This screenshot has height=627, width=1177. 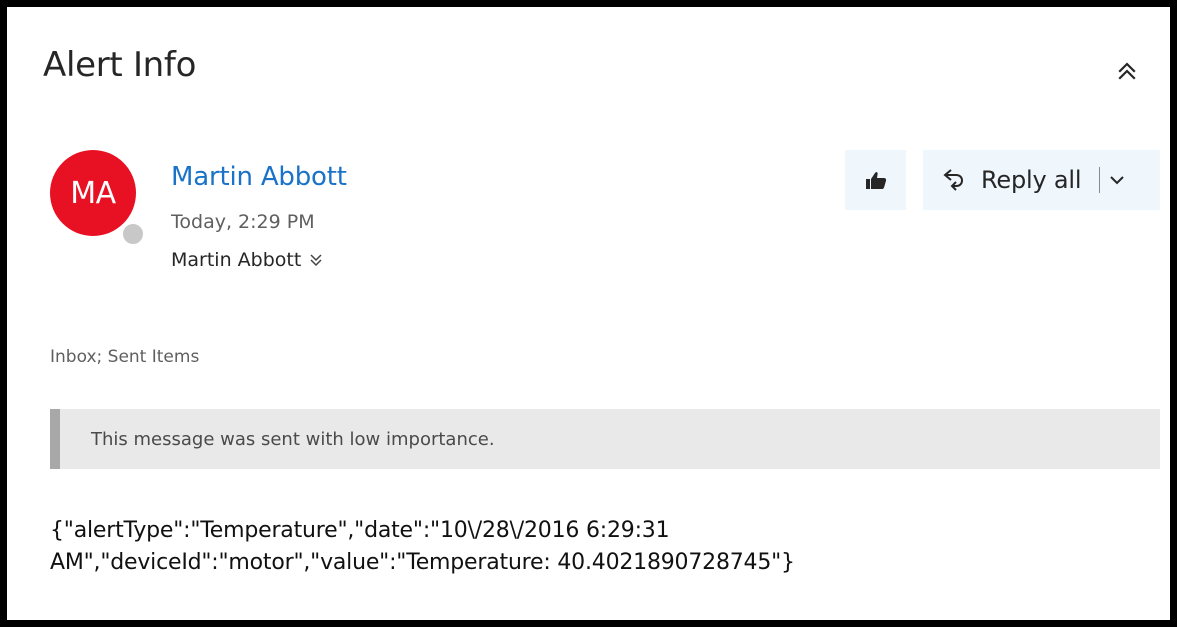 I want to click on collapse-header-button, so click(x=1127, y=71).